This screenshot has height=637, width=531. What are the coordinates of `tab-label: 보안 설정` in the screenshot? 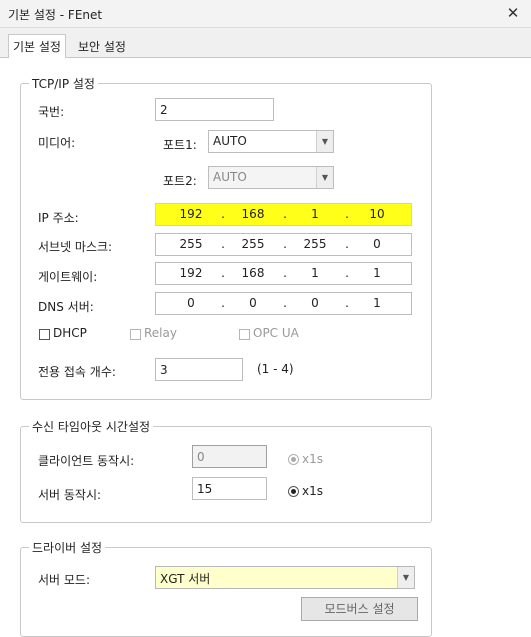 It's located at (102, 47).